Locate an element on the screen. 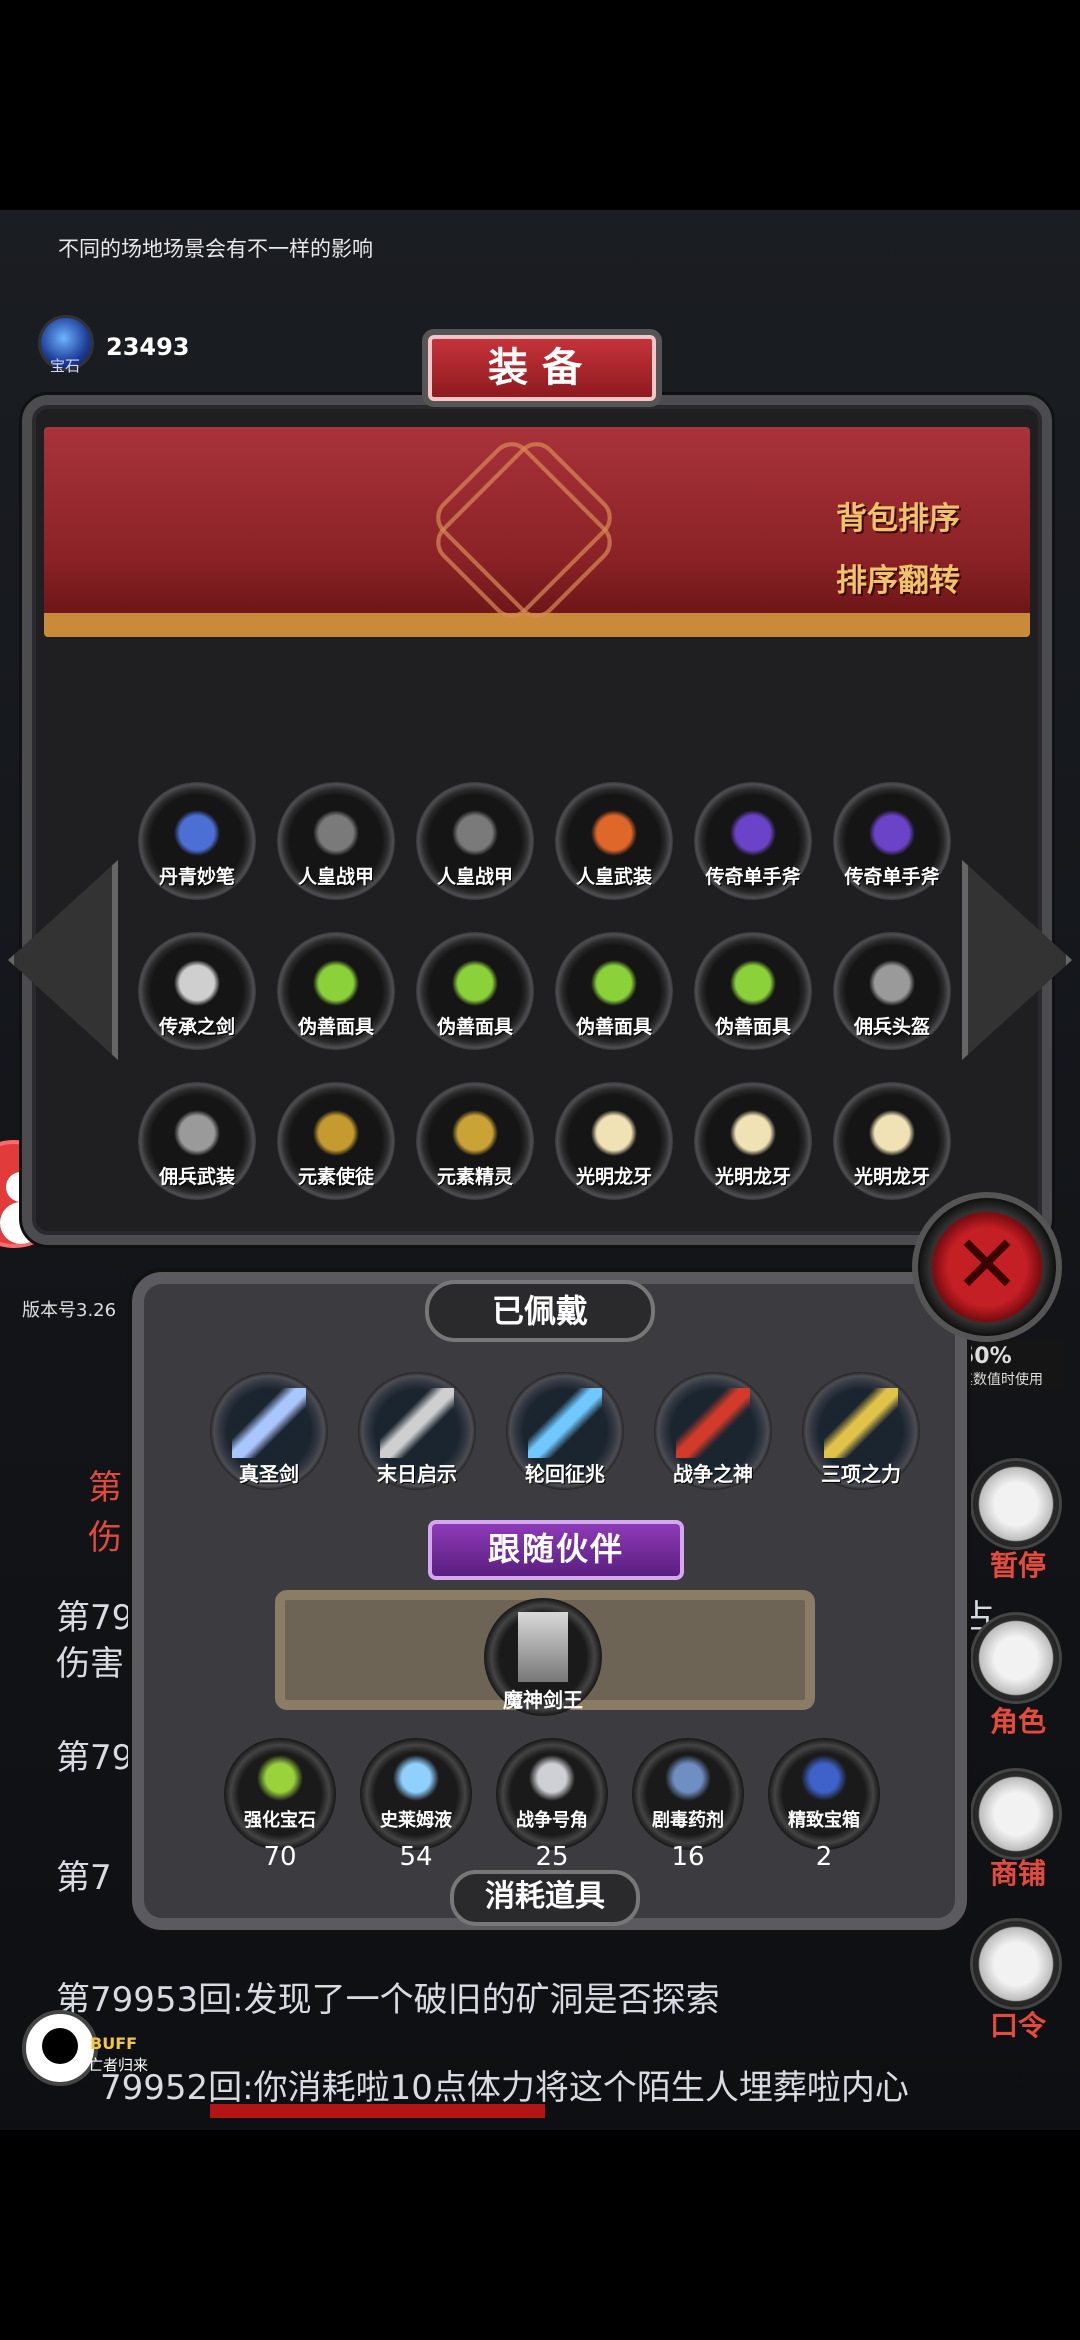 The image size is (1080, 2340). equipped-item-label: 轮回征兆 is located at coordinates (565, 1474).